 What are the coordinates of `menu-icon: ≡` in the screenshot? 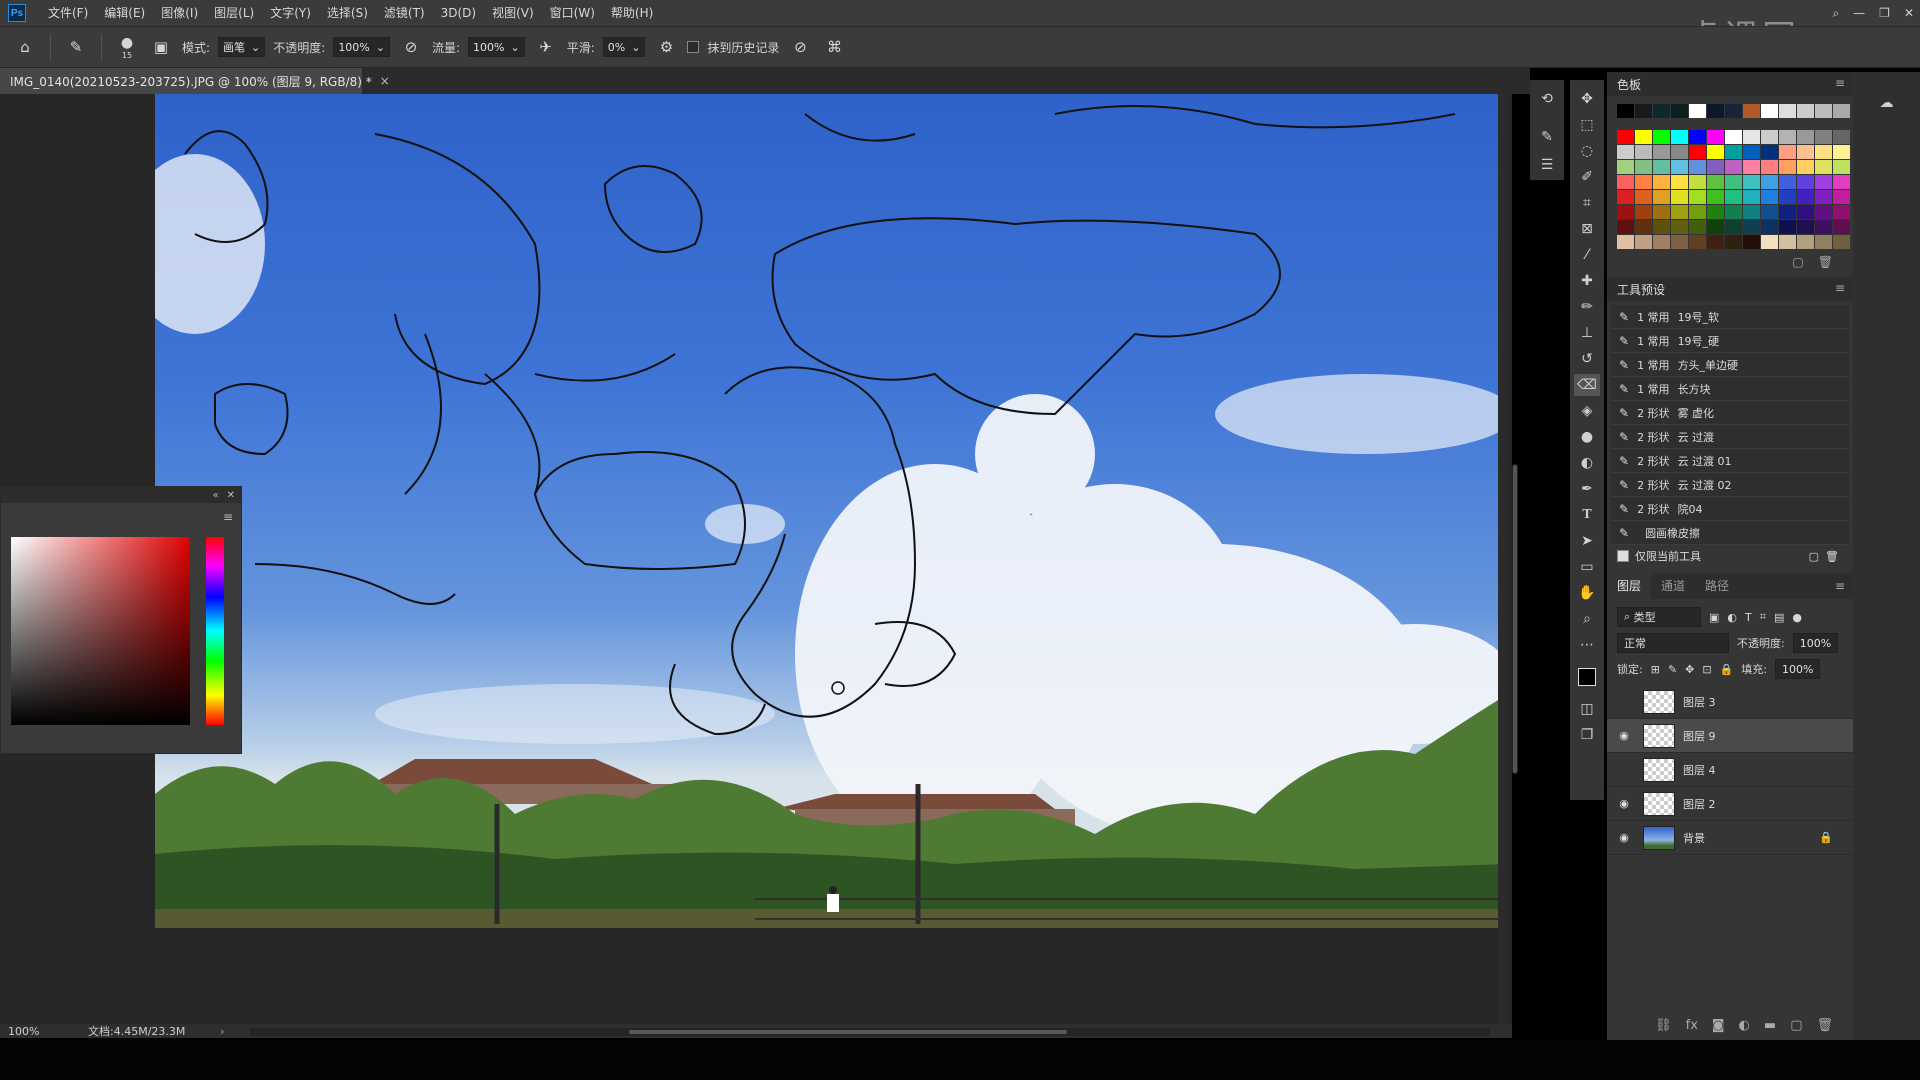 It's located at (228, 517).